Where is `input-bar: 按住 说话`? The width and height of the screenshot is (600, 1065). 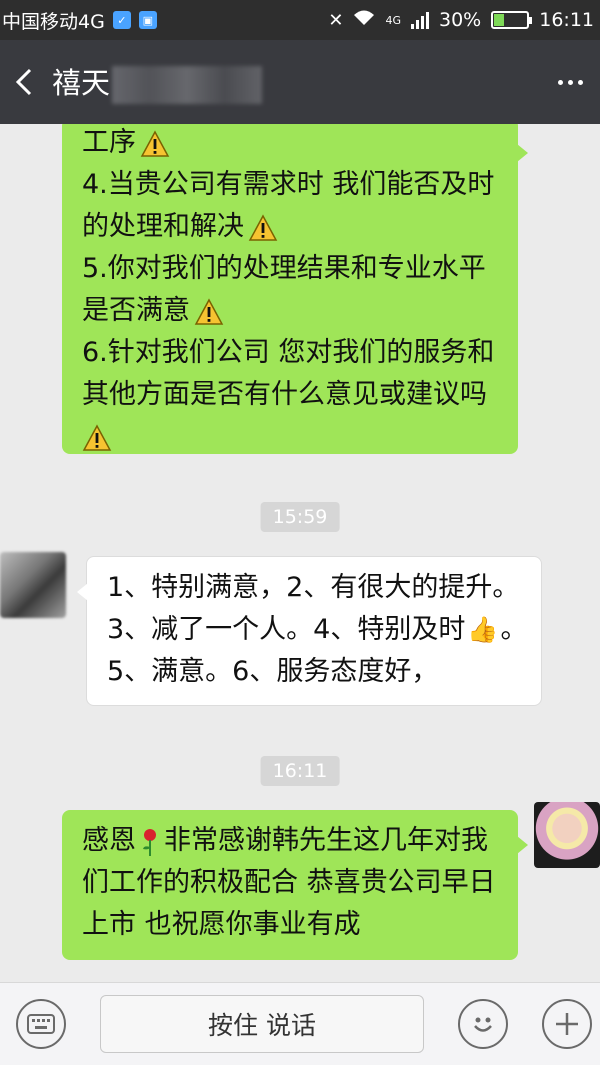
input-bar: 按住 说话 is located at coordinates (300, 1023).